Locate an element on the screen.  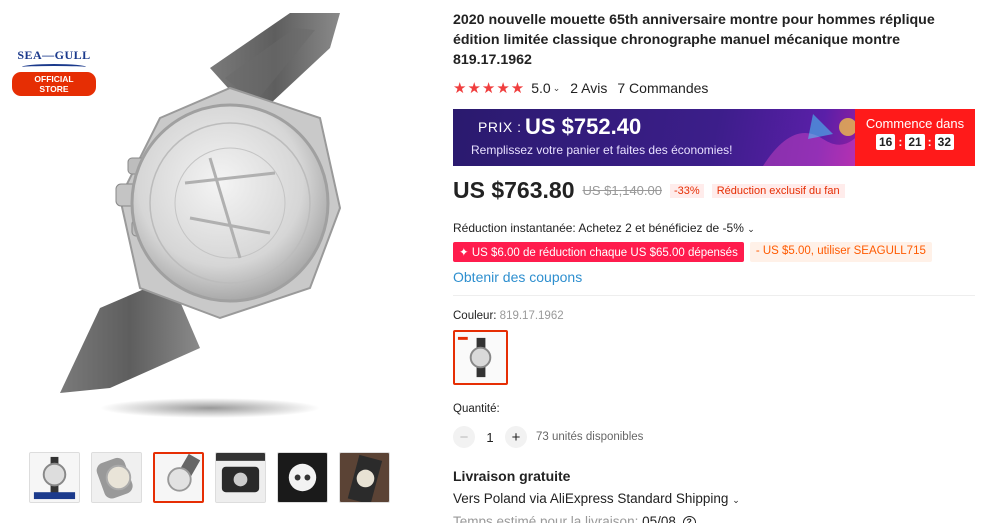
color-label: Couleur: 819.17.1962 is located at coordinates (715, 316).